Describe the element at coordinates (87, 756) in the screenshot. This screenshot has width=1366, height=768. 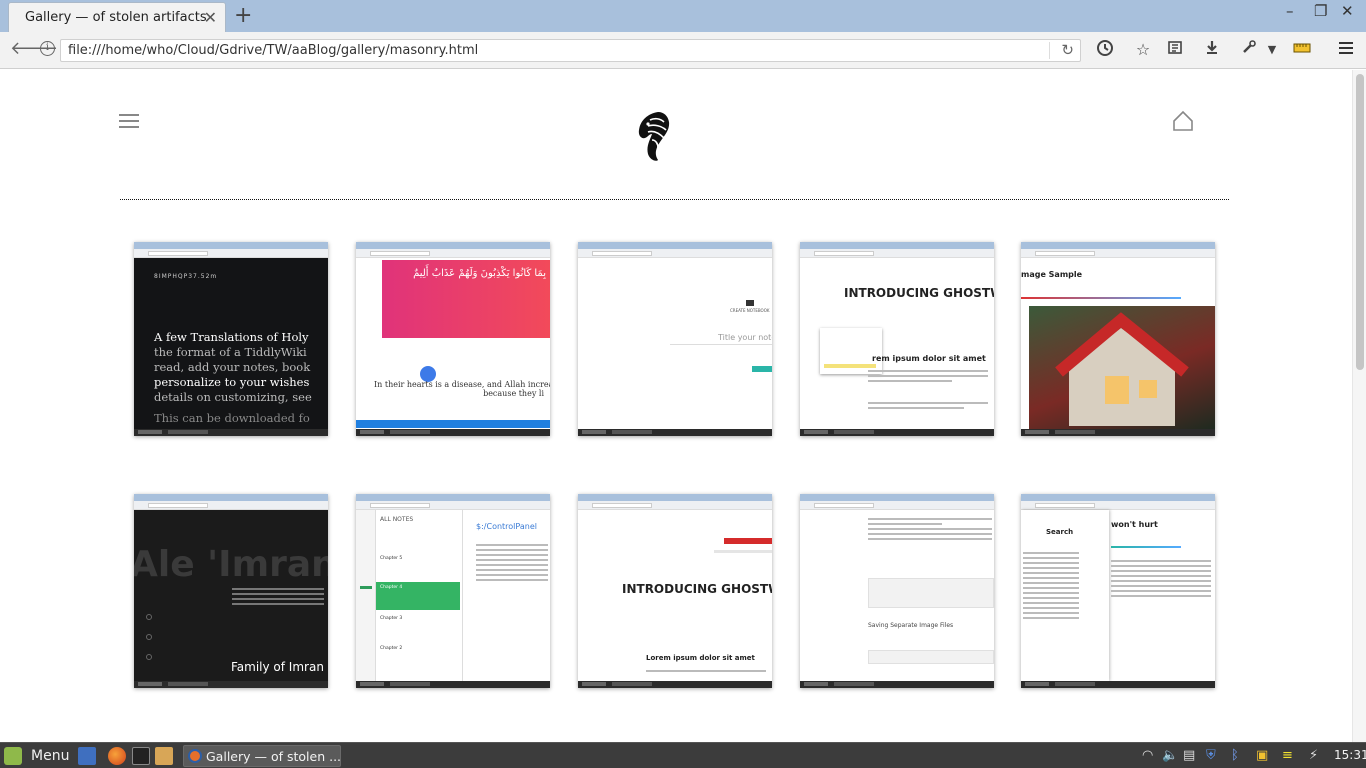
I see `show-desktop-icon` at that location.